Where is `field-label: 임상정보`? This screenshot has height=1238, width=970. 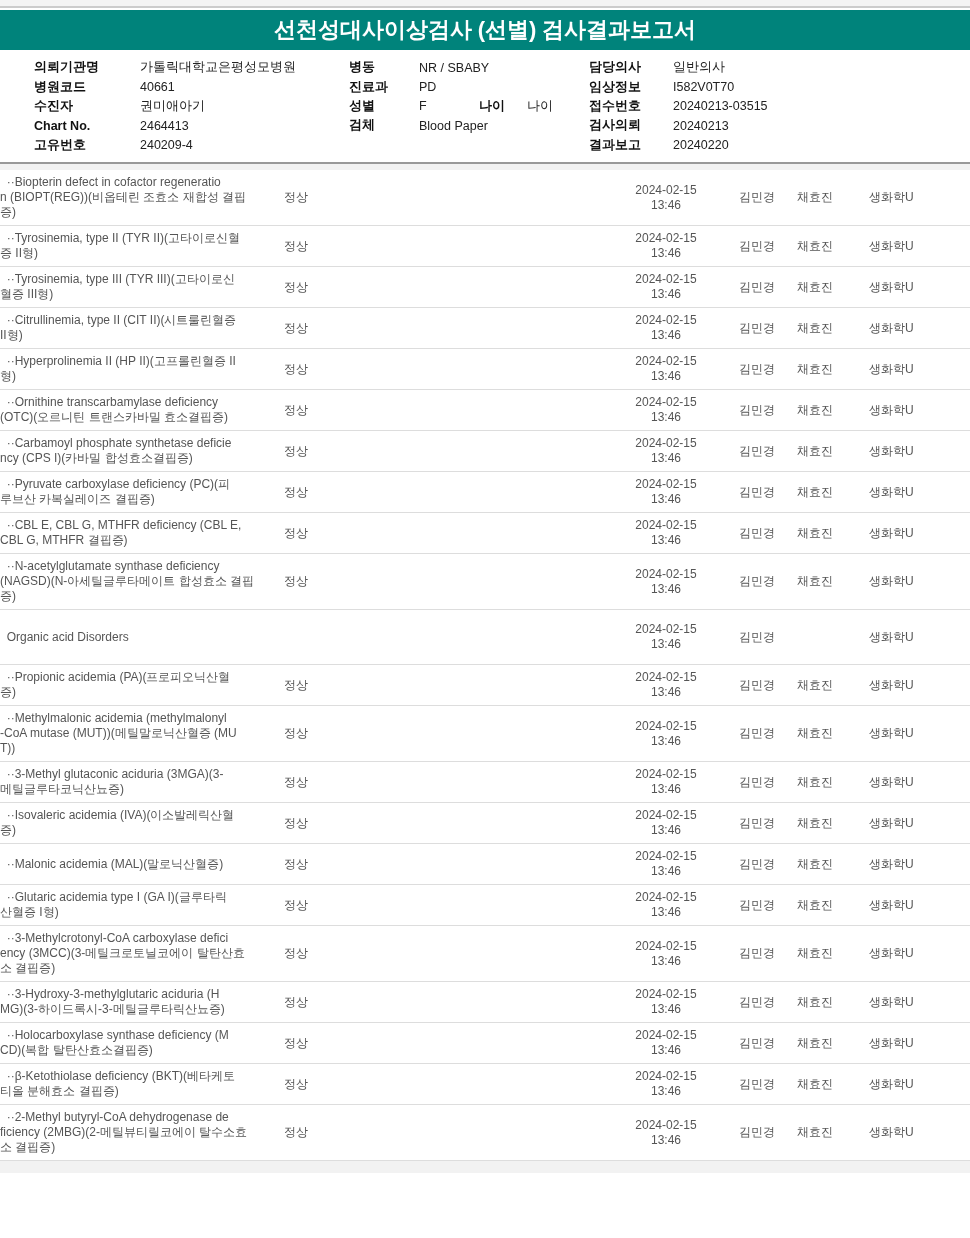 field-label: 임상정보 is located at coordinates (615, 87).